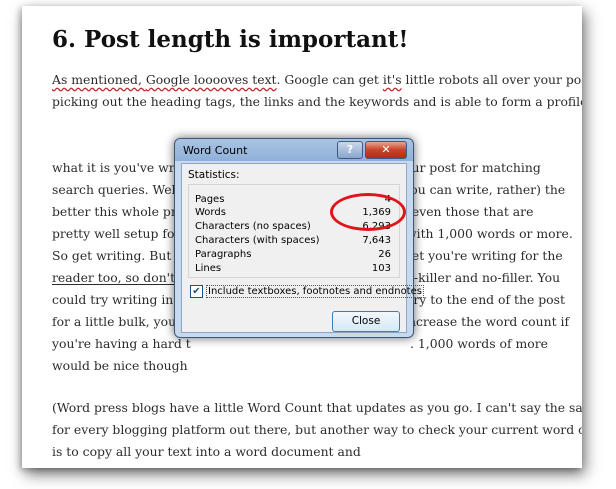 This screenshot has width=616, height=489. Describe the element at coordinates (196, 291) in the screenshot. I see `include-textboxes-checkbox: ✔` at that location.